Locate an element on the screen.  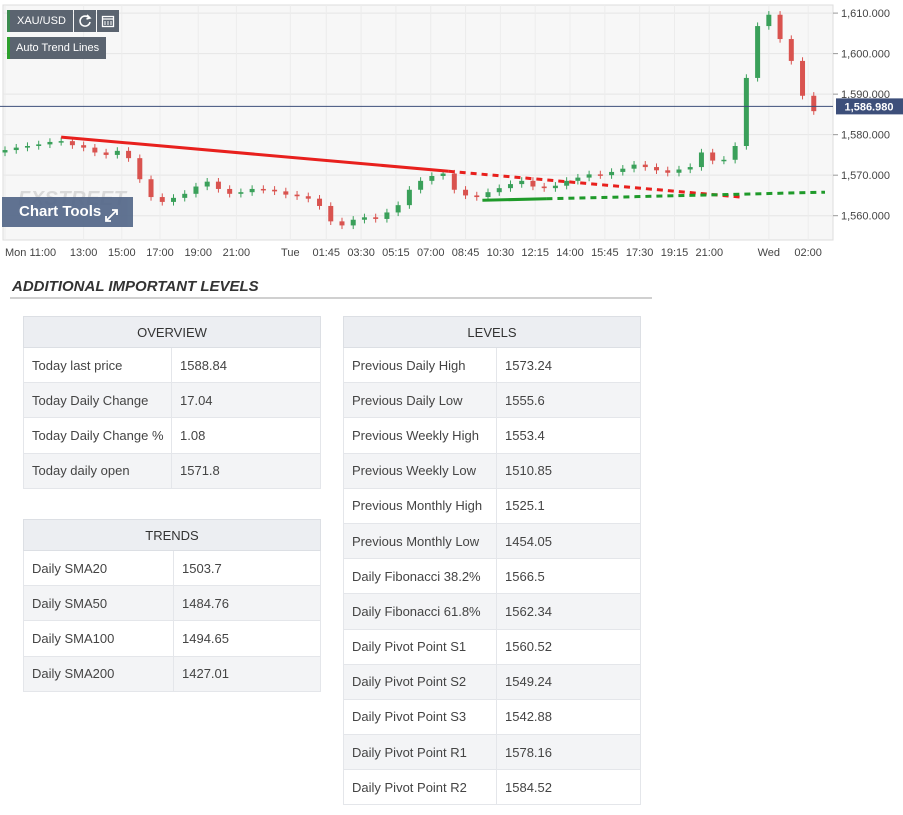
row-value: 1566.5 is located at coordinates (568, 576).